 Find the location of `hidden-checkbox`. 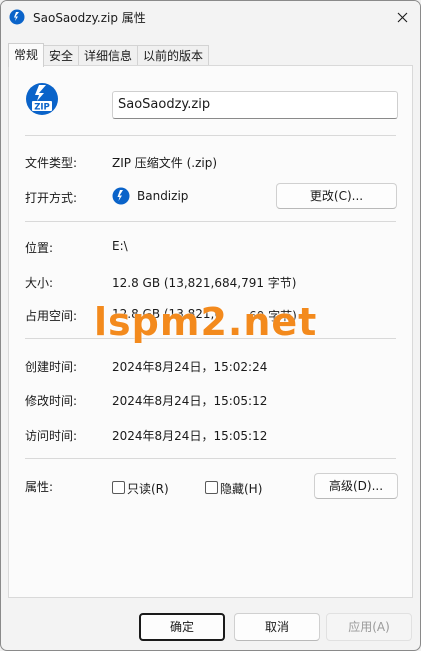

hidden-checkbox is located at coordinates (211, 487).